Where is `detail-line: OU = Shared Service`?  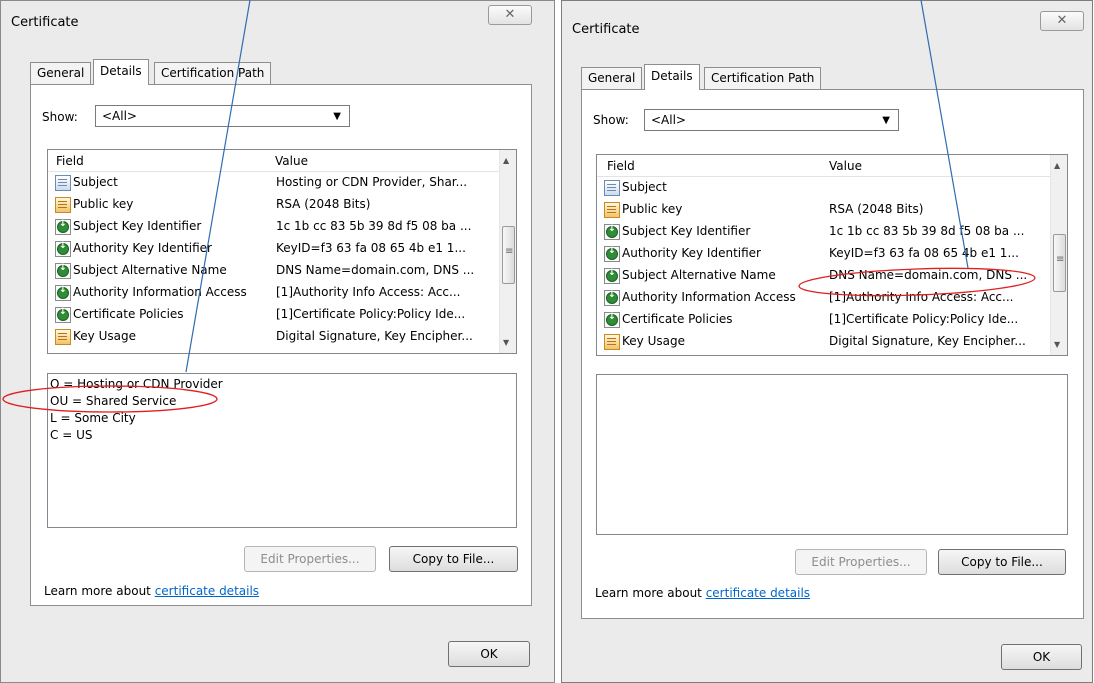
detail-line: OU = Shared Service is located at coordinates (113, 401).